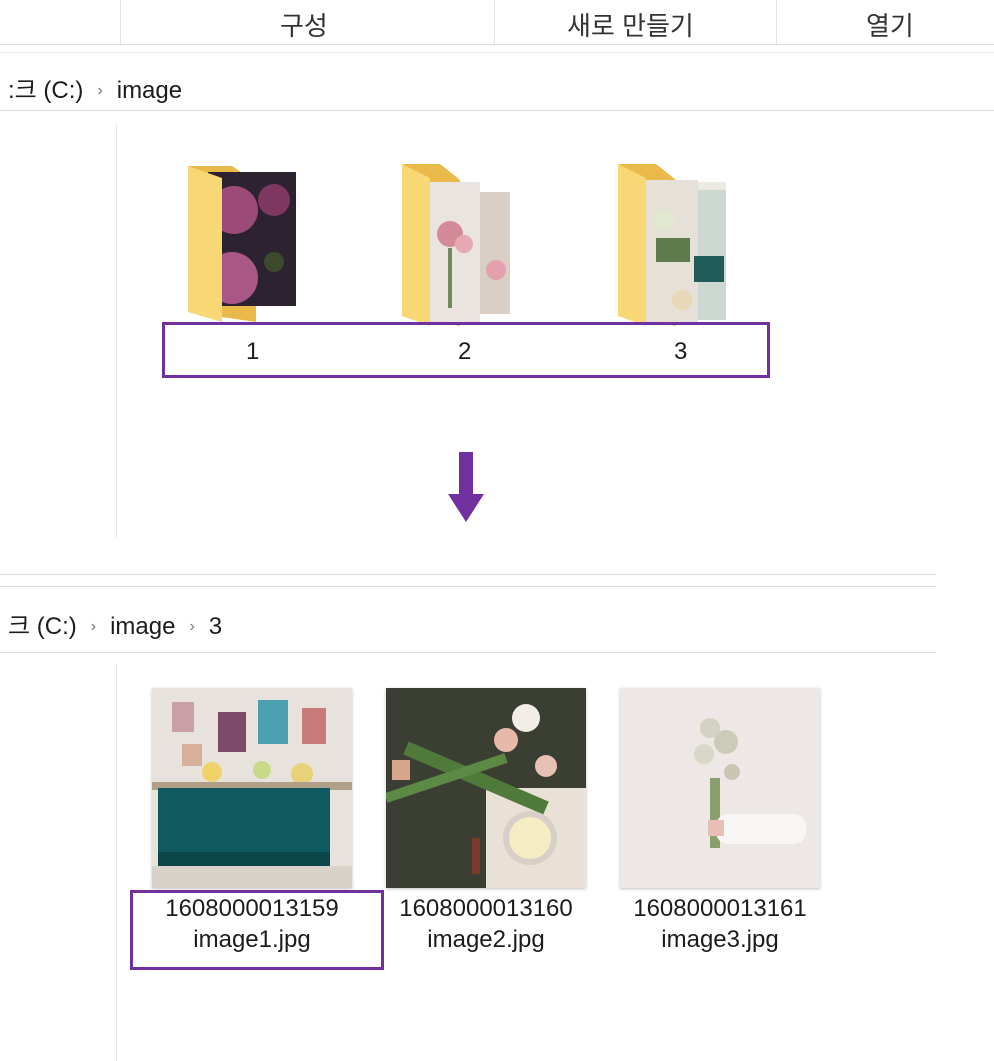  Describe the element at coordinates (720, 908) in the screenshot. I see `file-name-line: 1608000013161` at that location.